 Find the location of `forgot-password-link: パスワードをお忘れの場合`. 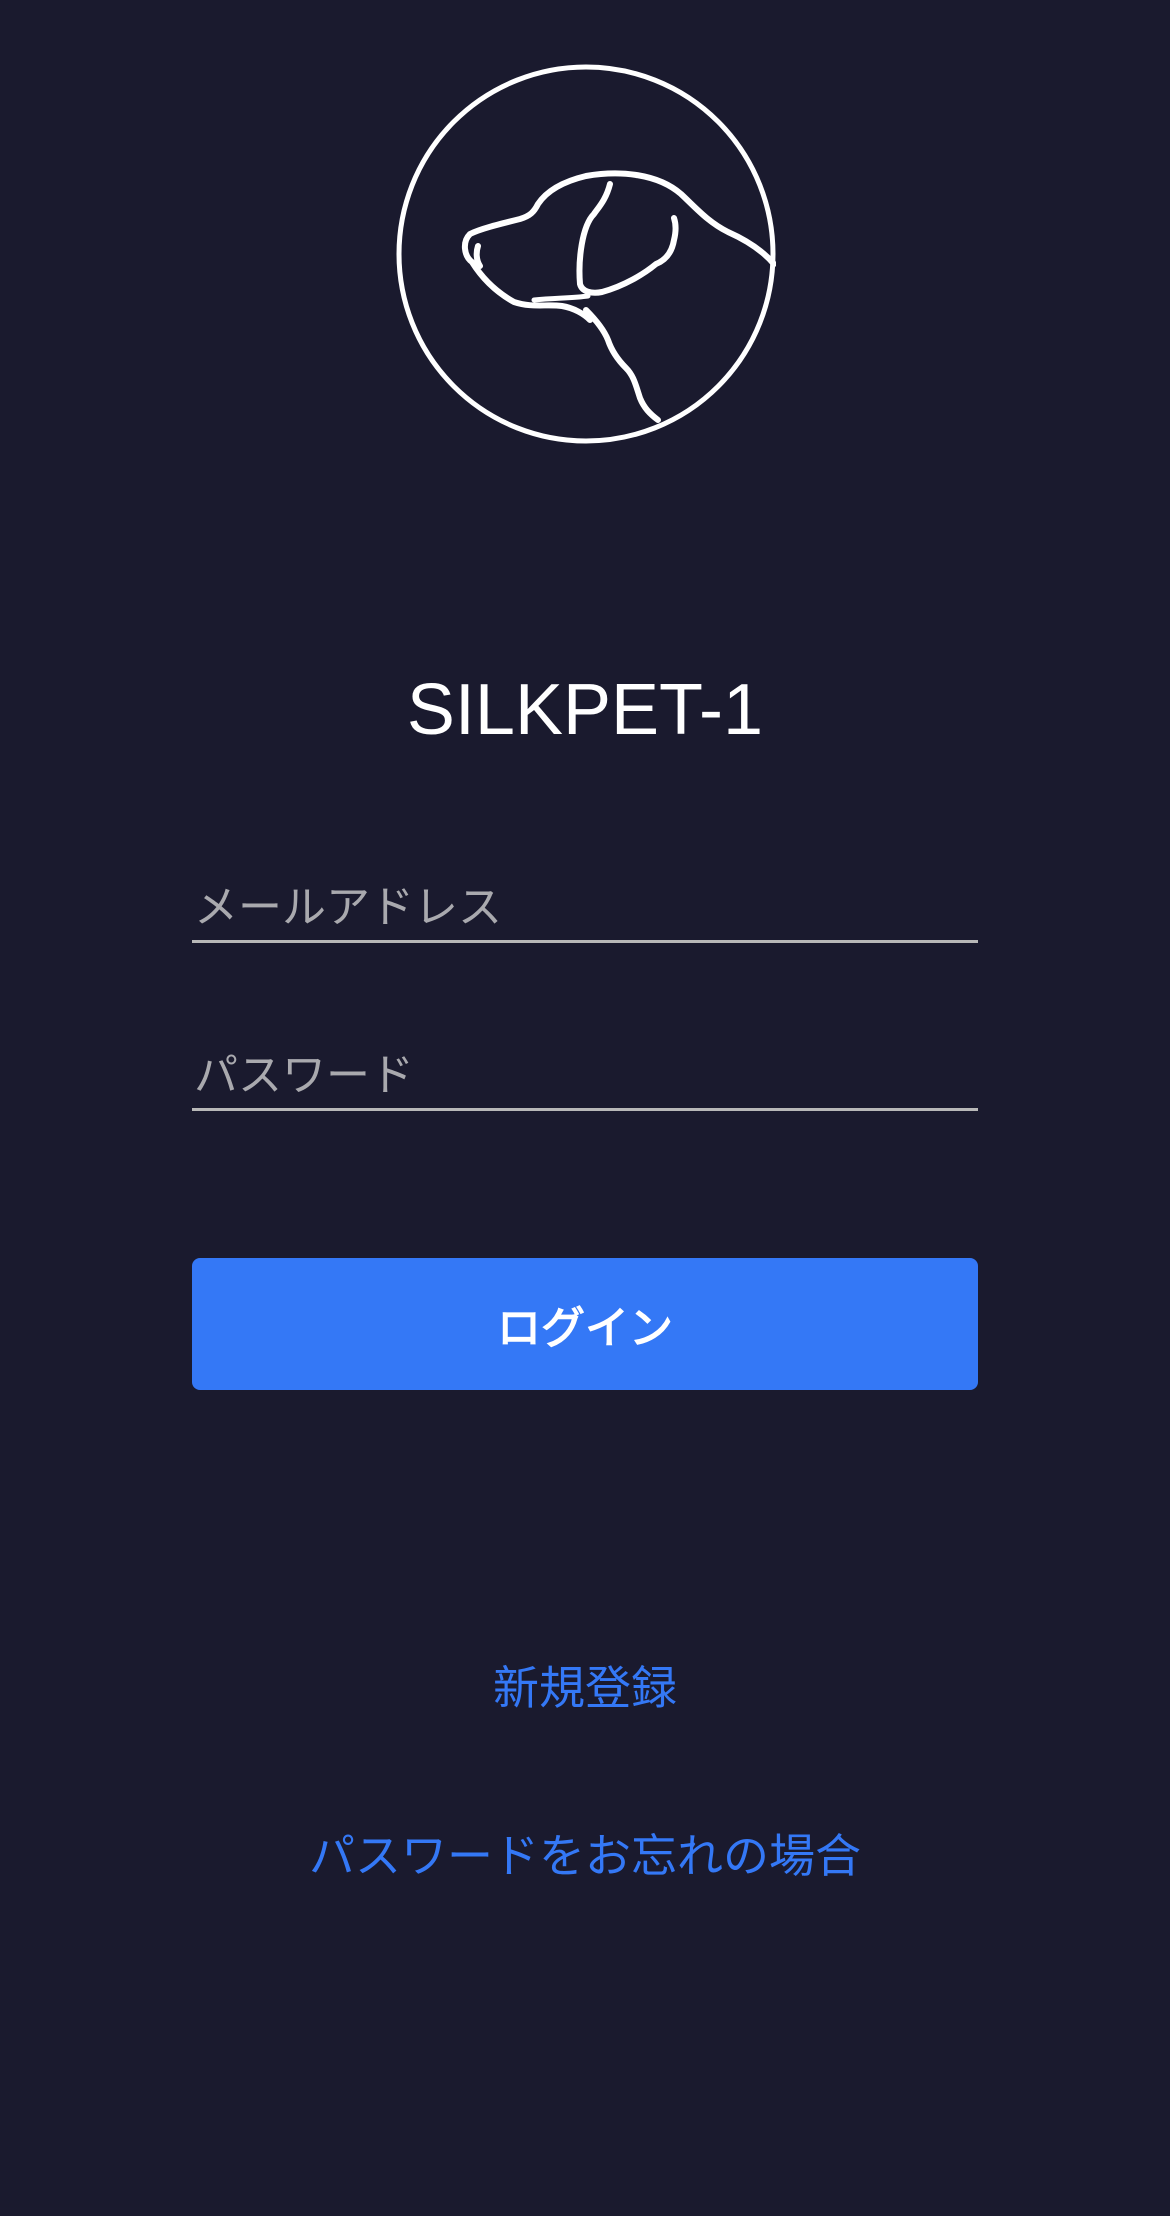

forgot-password-link: パスワードをお忘れの場合 is located at coordinates (585, 1856).